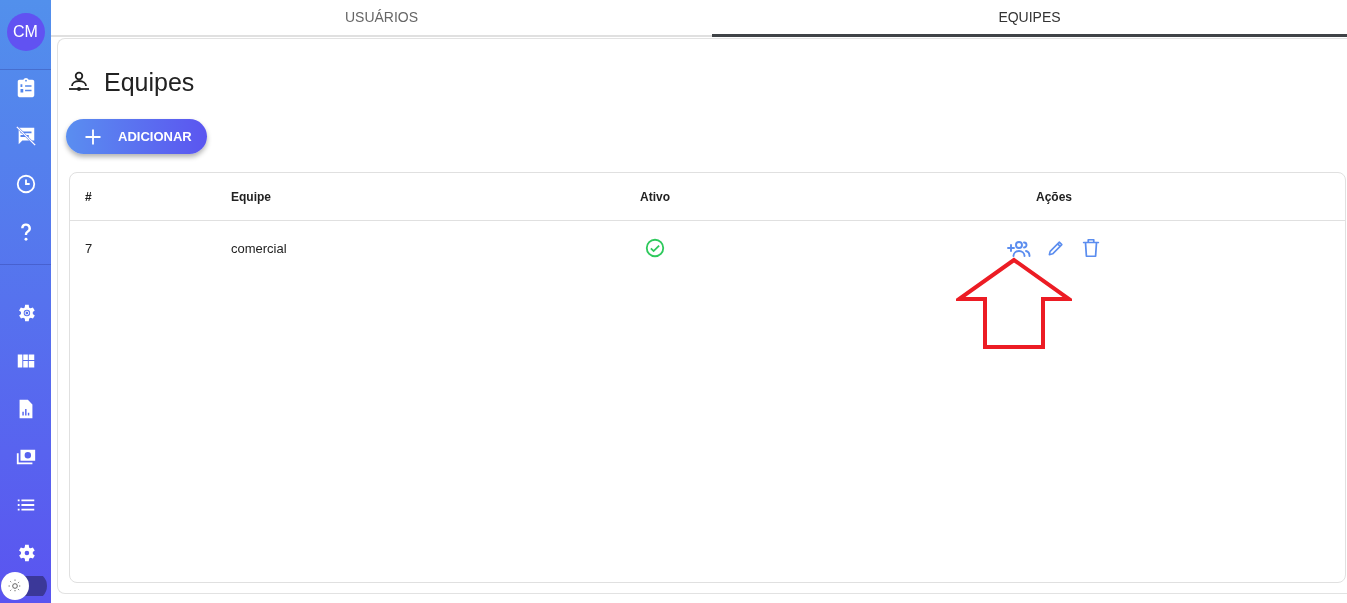  Describe the element at coordinates (1054, 196) in the screenshot. I see `column-header: Ações` at that location.